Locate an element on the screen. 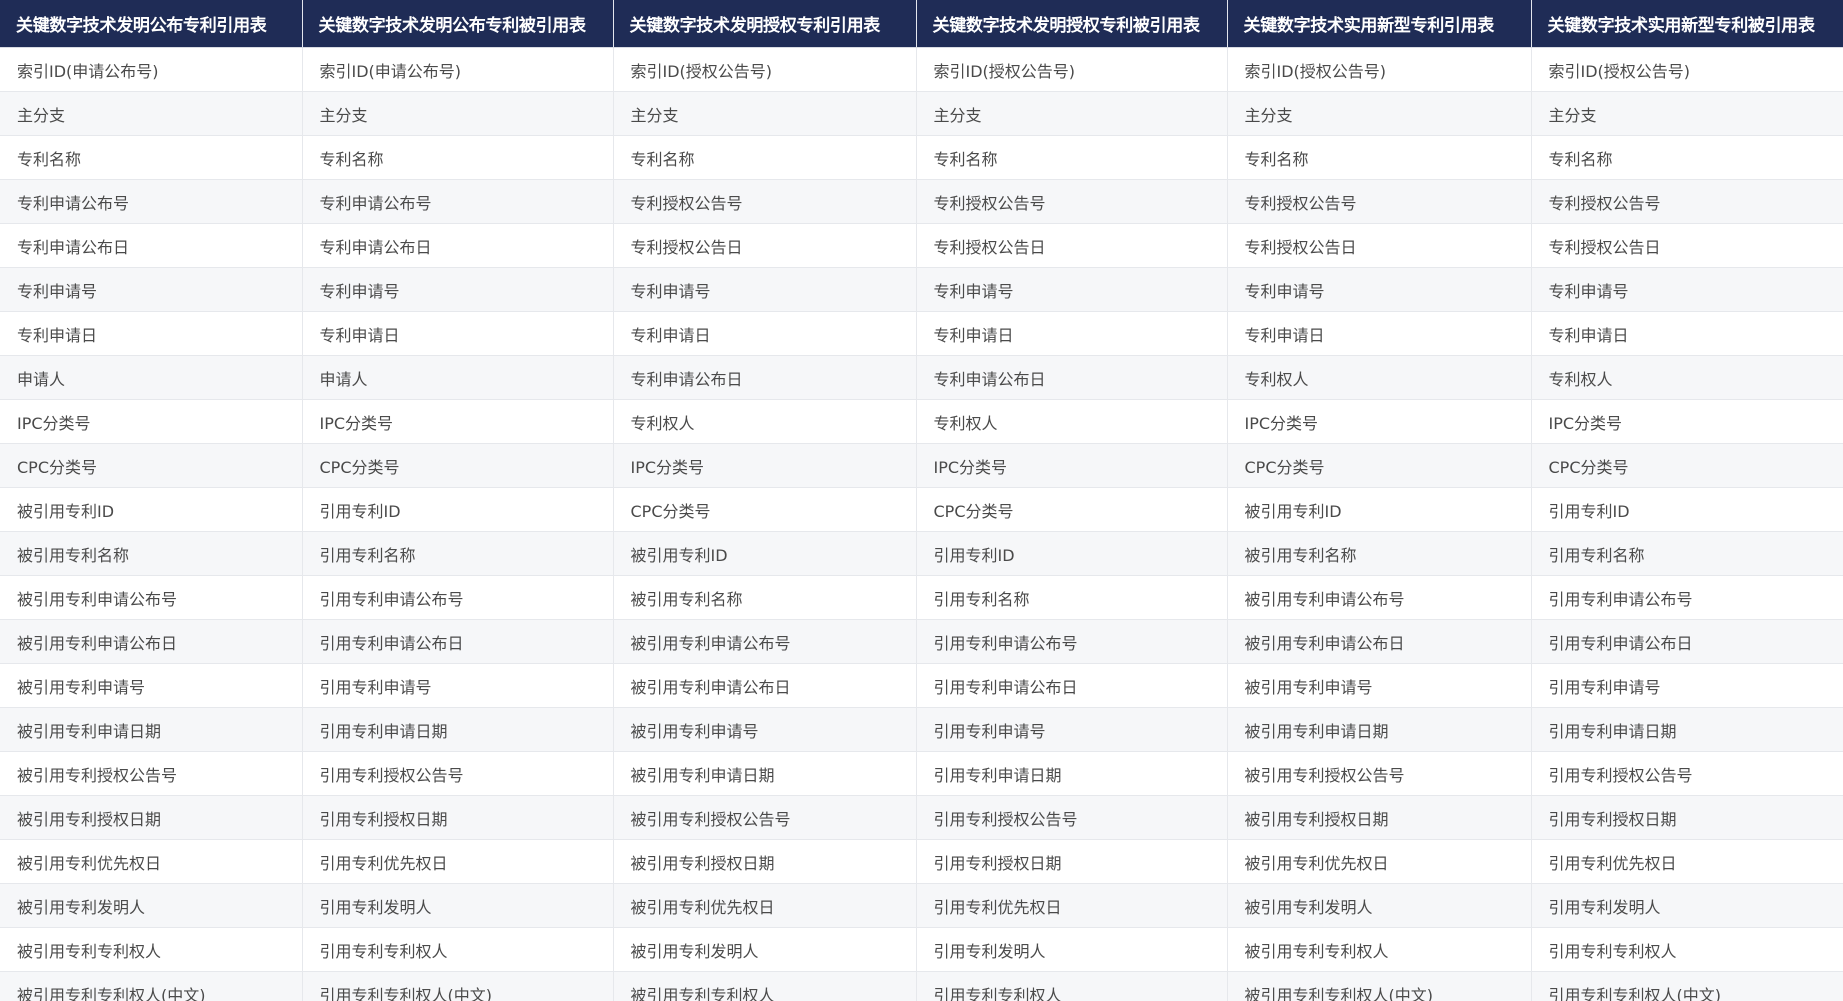 Image resolution: width=1843 pixels, height=1001 pixels. table-cell: 被引用专利申请日期 is located at coordinates (151, 729).